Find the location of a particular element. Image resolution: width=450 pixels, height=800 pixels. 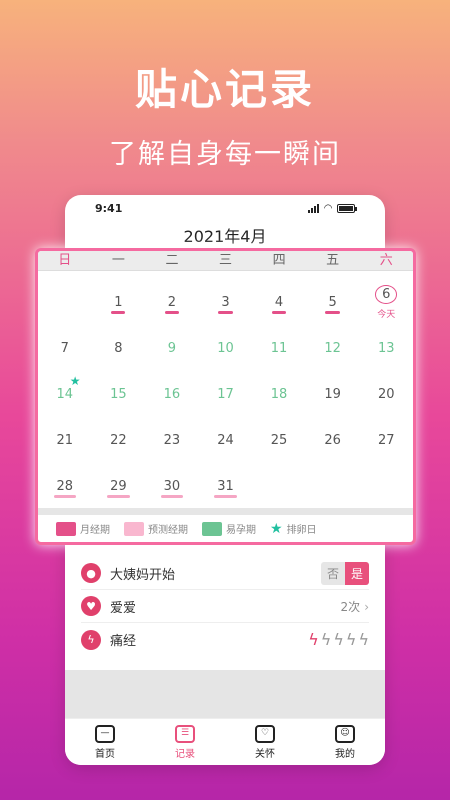

weekday-label: 三 is located at coordinates (226, 260).